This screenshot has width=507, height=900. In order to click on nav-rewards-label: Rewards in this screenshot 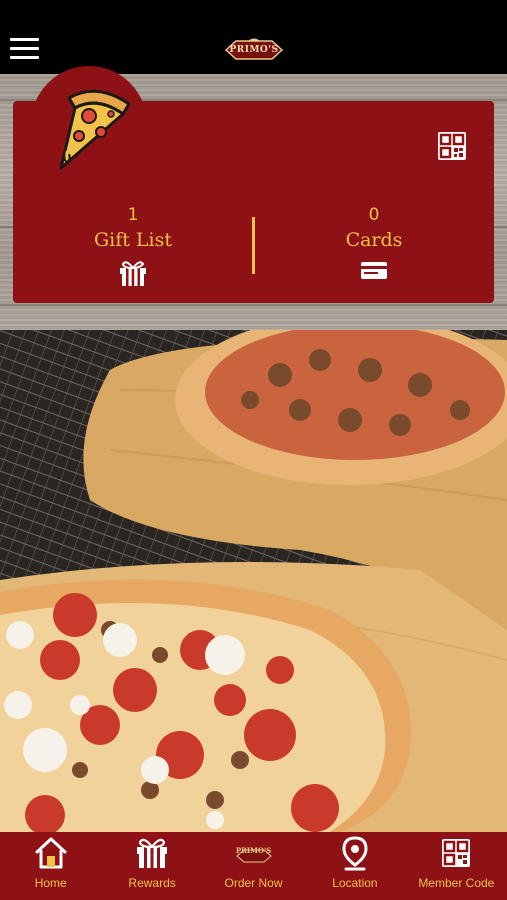, I will do `click(152, 883)`.